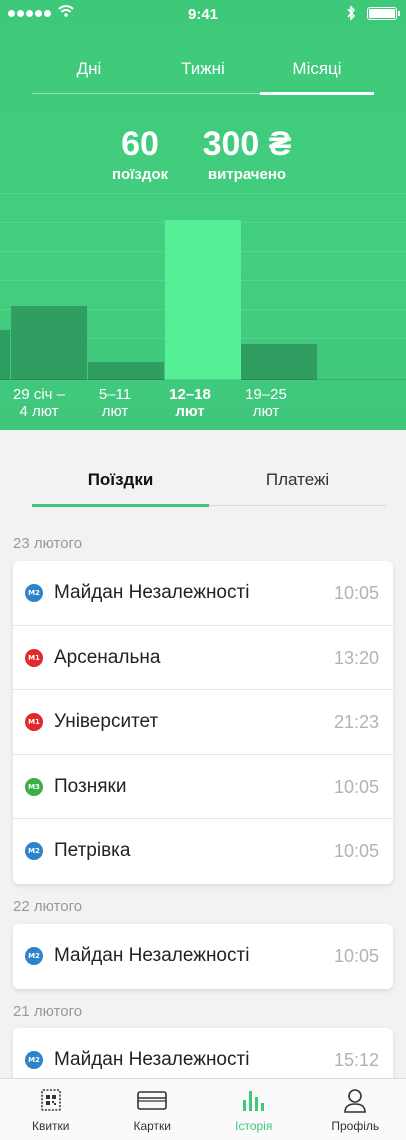 The image size is (406, 1140). I want to click on tab-days: Дні, so click(89, 73).